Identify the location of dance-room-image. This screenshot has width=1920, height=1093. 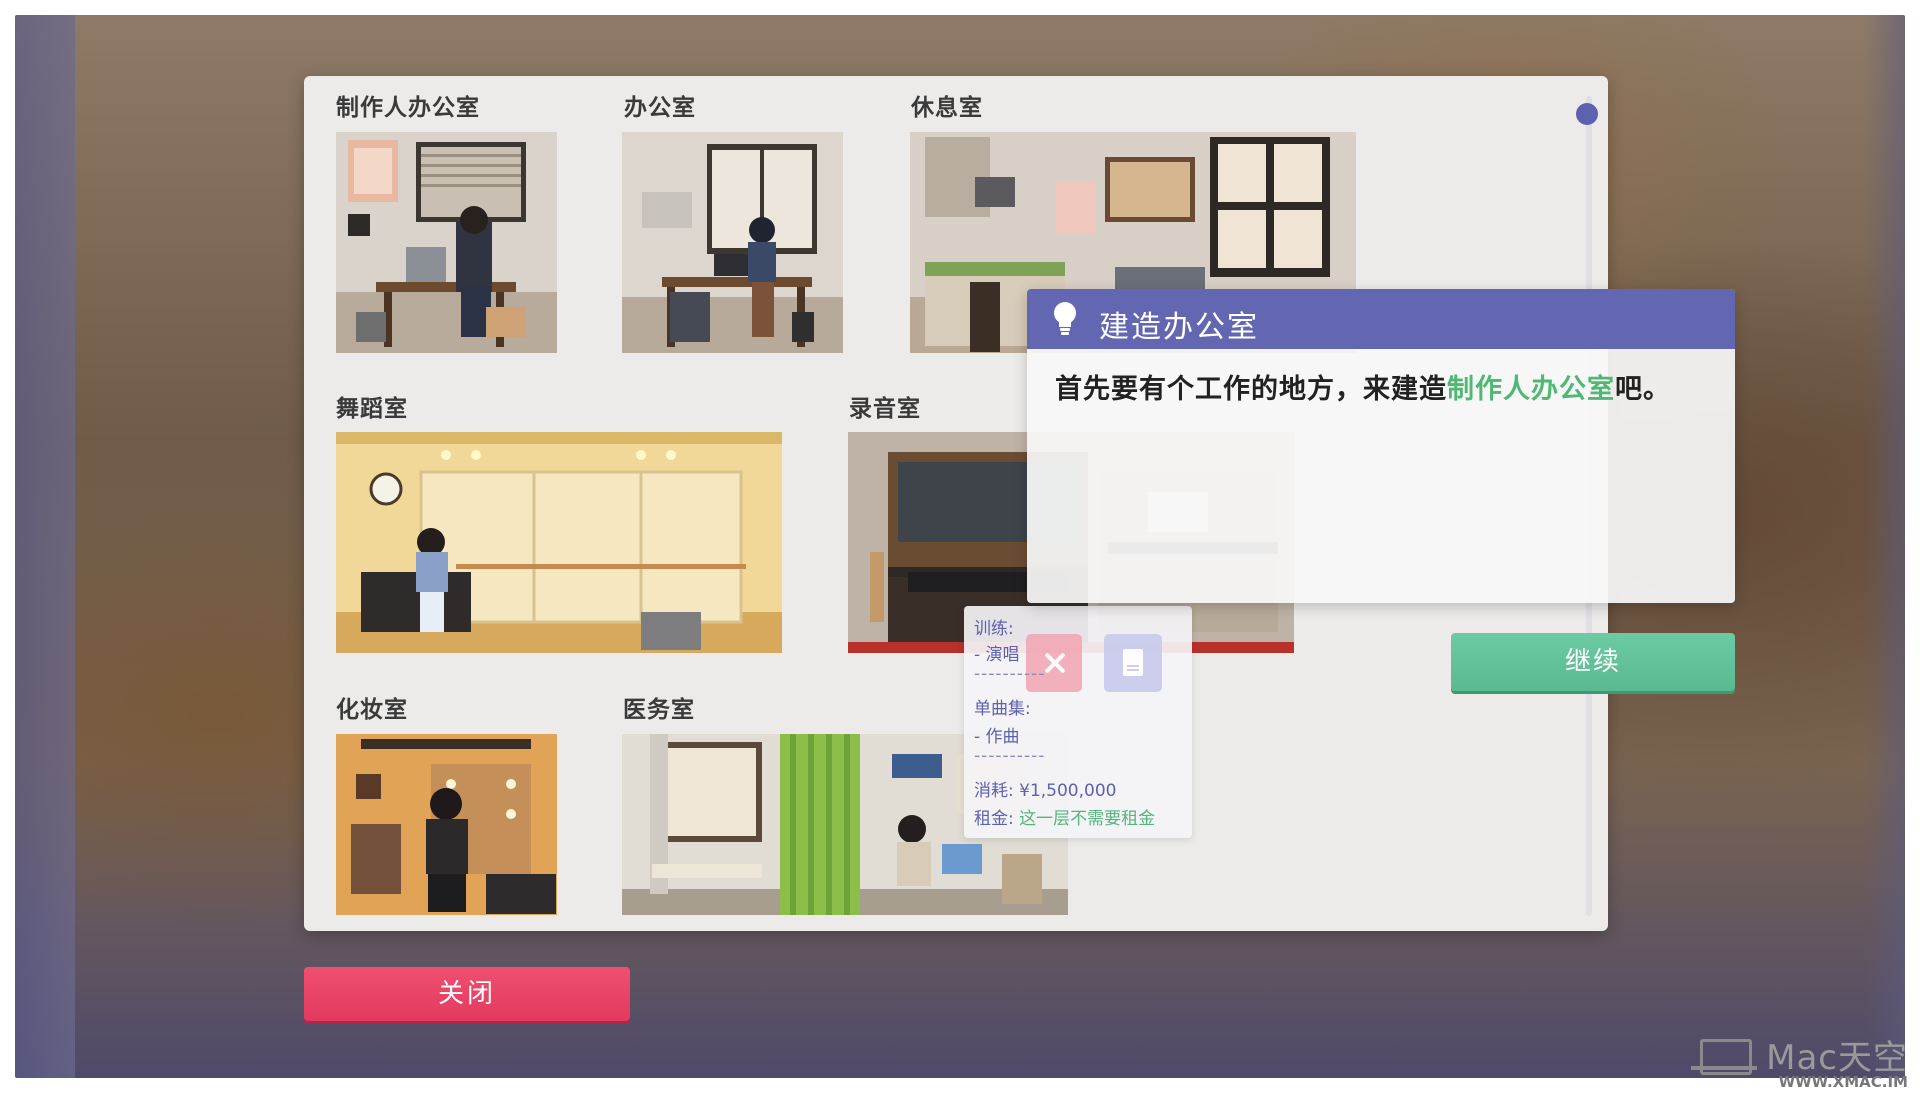
(559, 542).